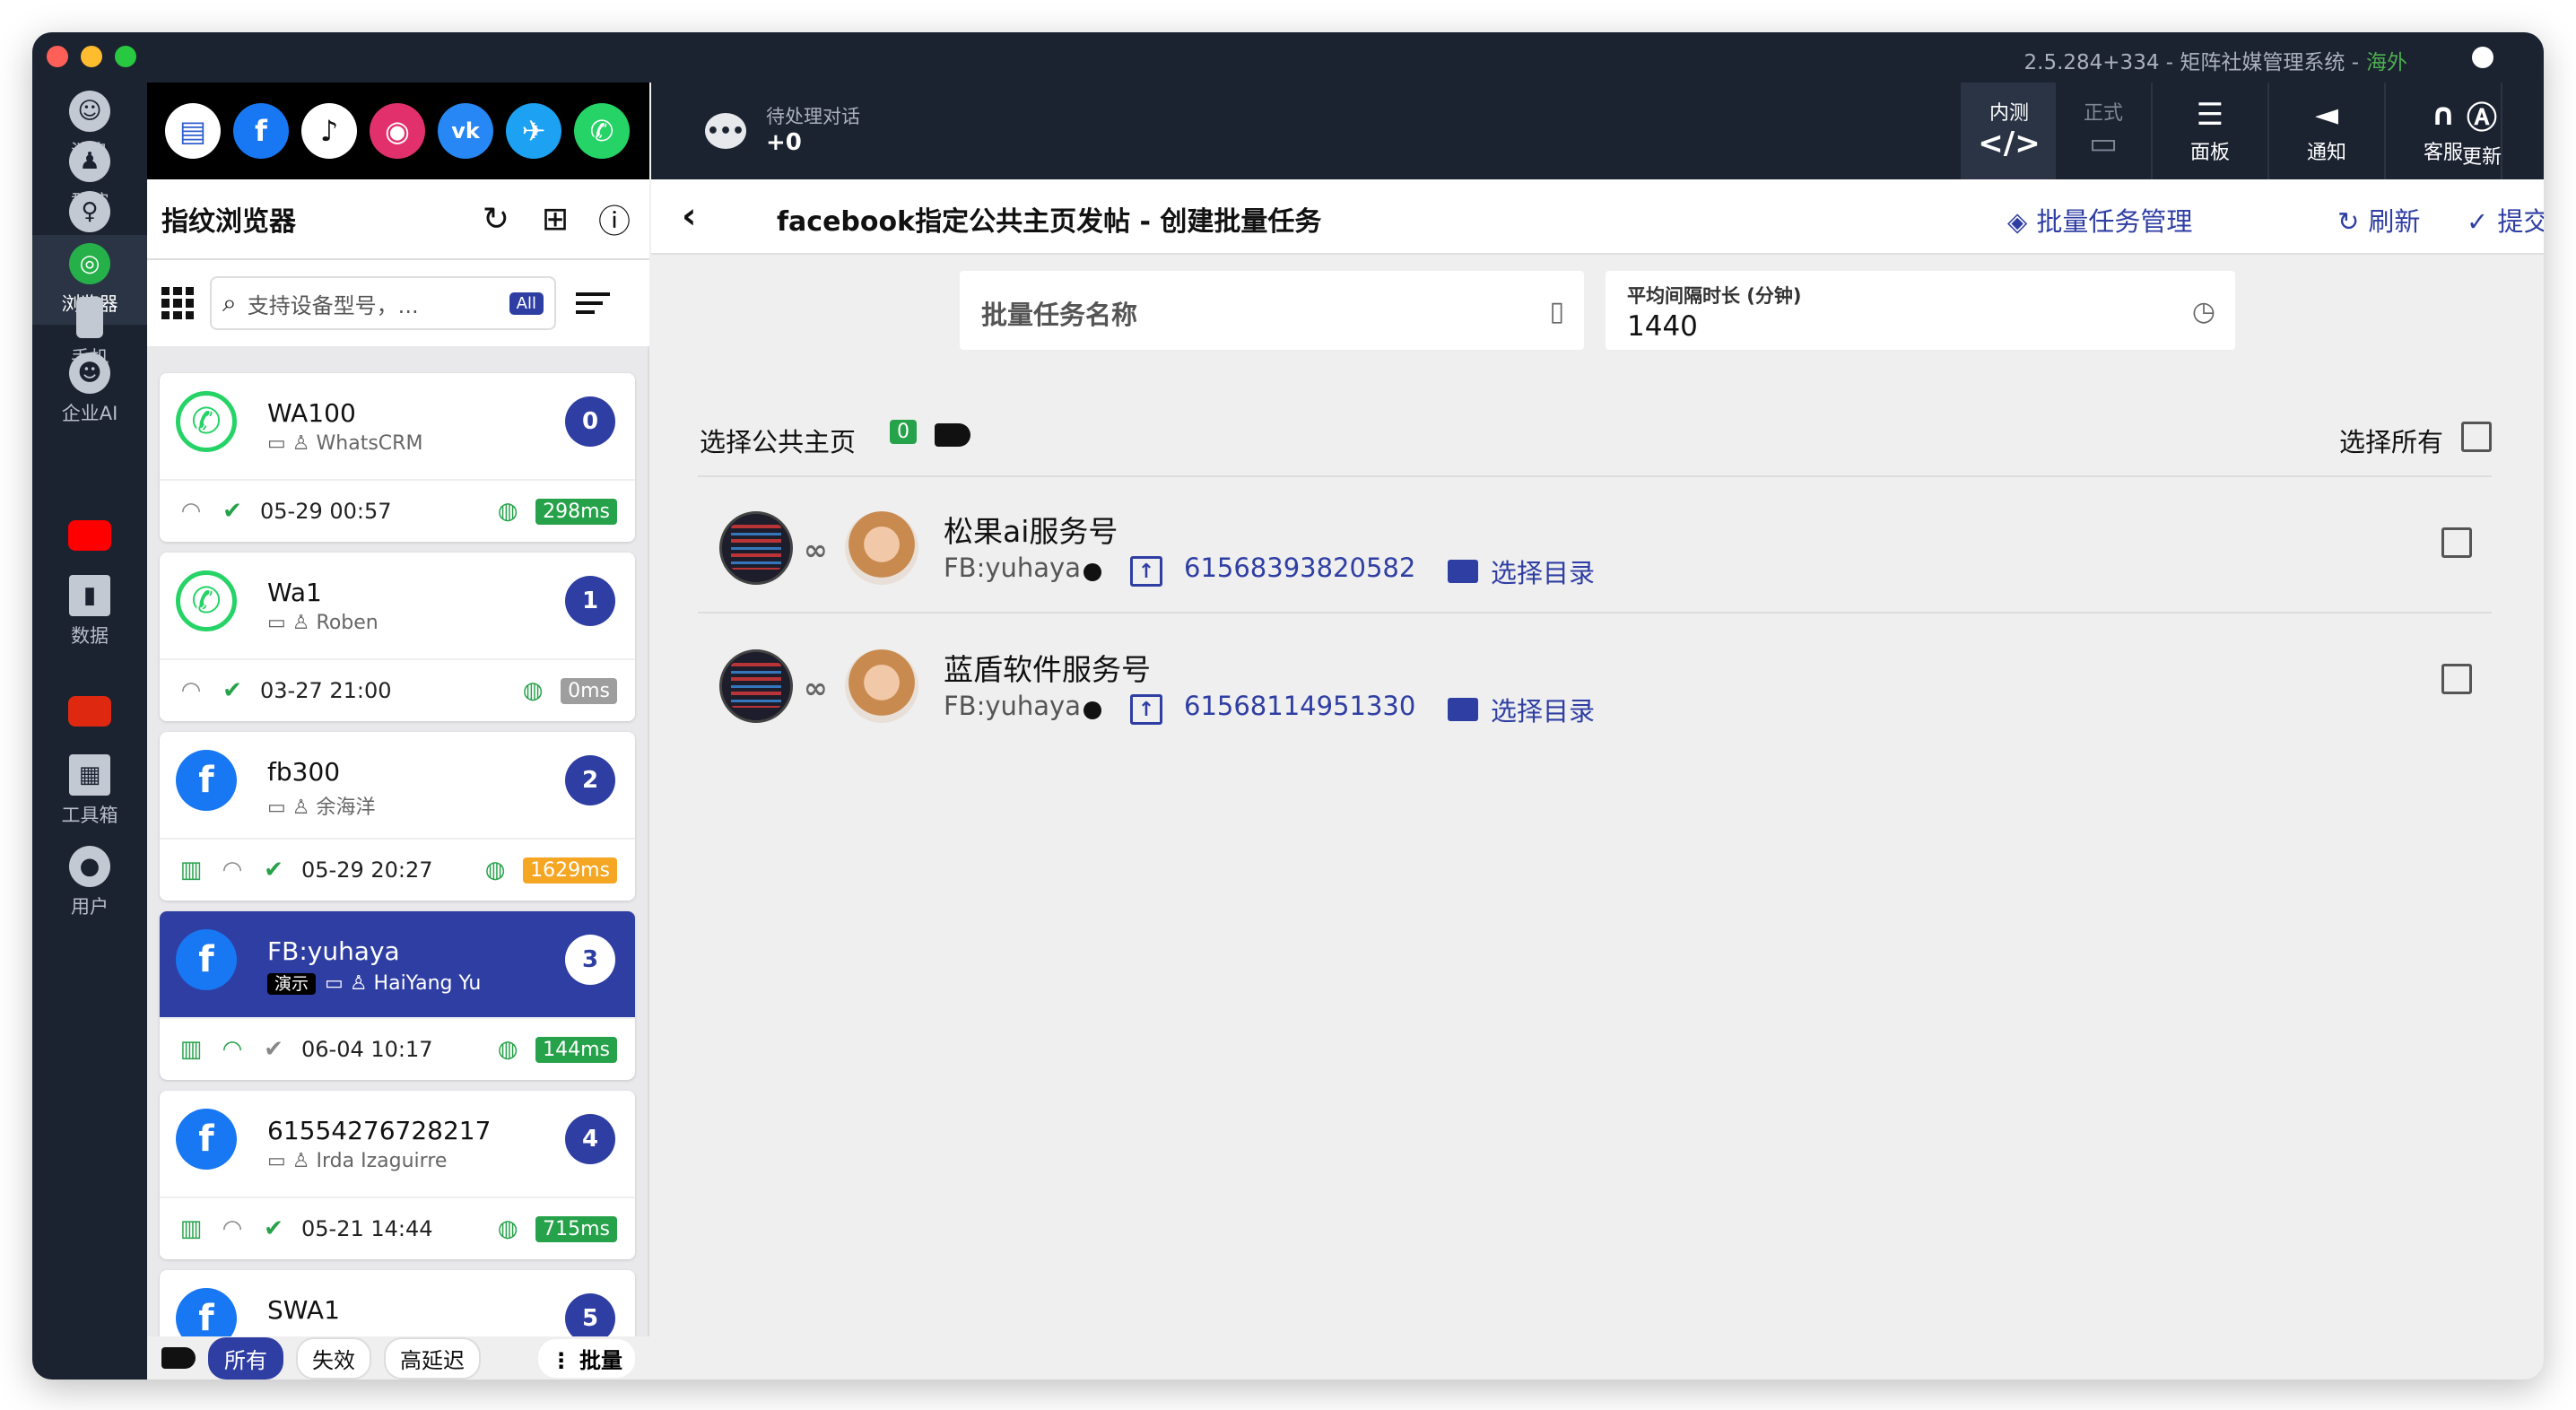 The height and width of the screenshot is (1410, 2576). I want to click on search-input: ⌕ 支持设备型号，... All, so click(383, 303).